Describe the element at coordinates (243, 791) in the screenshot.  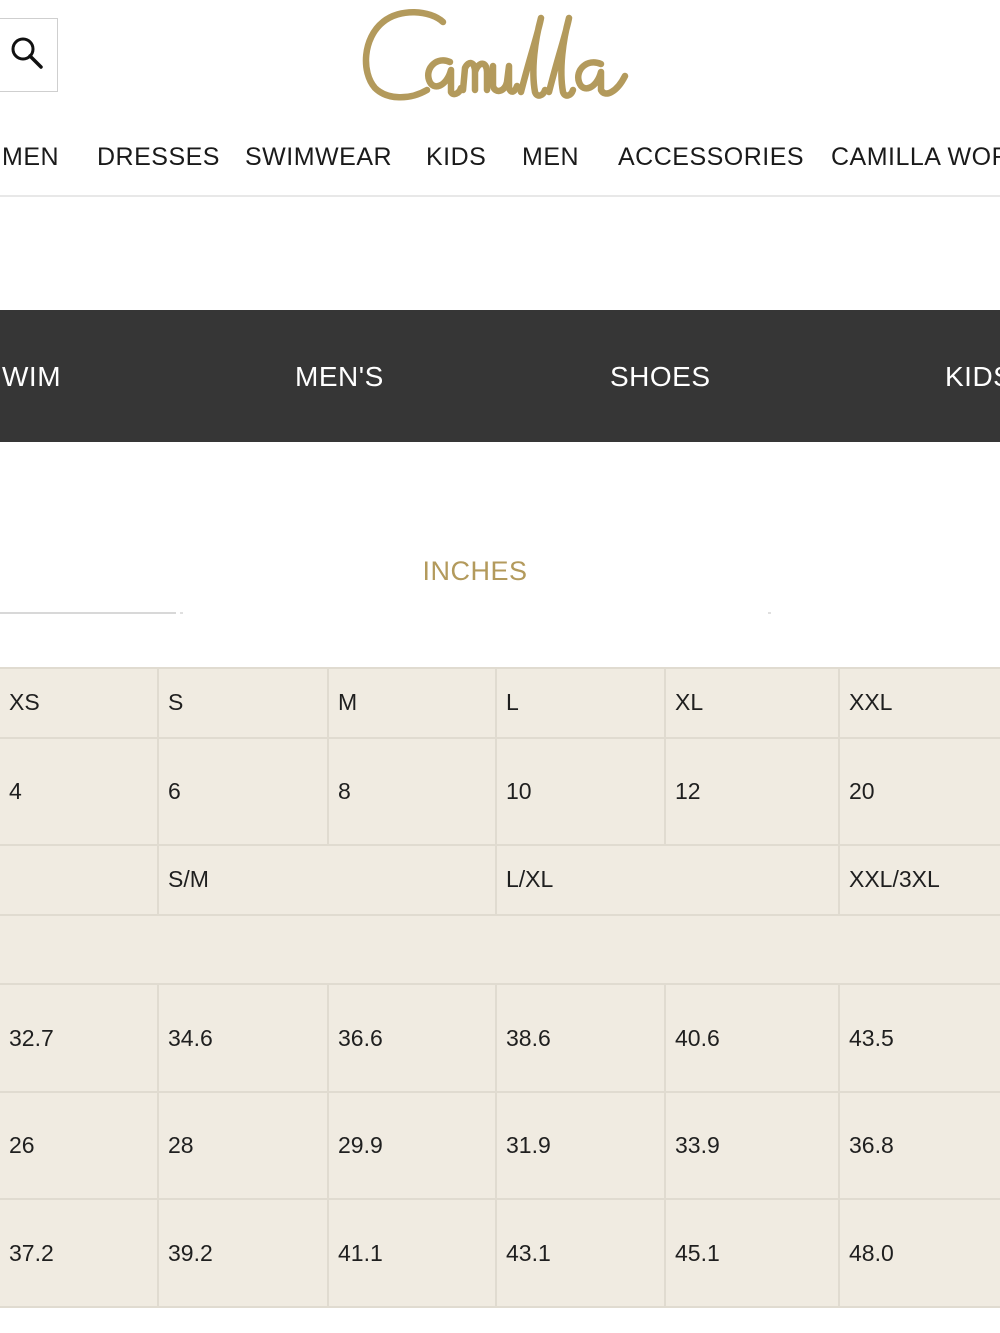
I see `table-cell: 6` at that location.